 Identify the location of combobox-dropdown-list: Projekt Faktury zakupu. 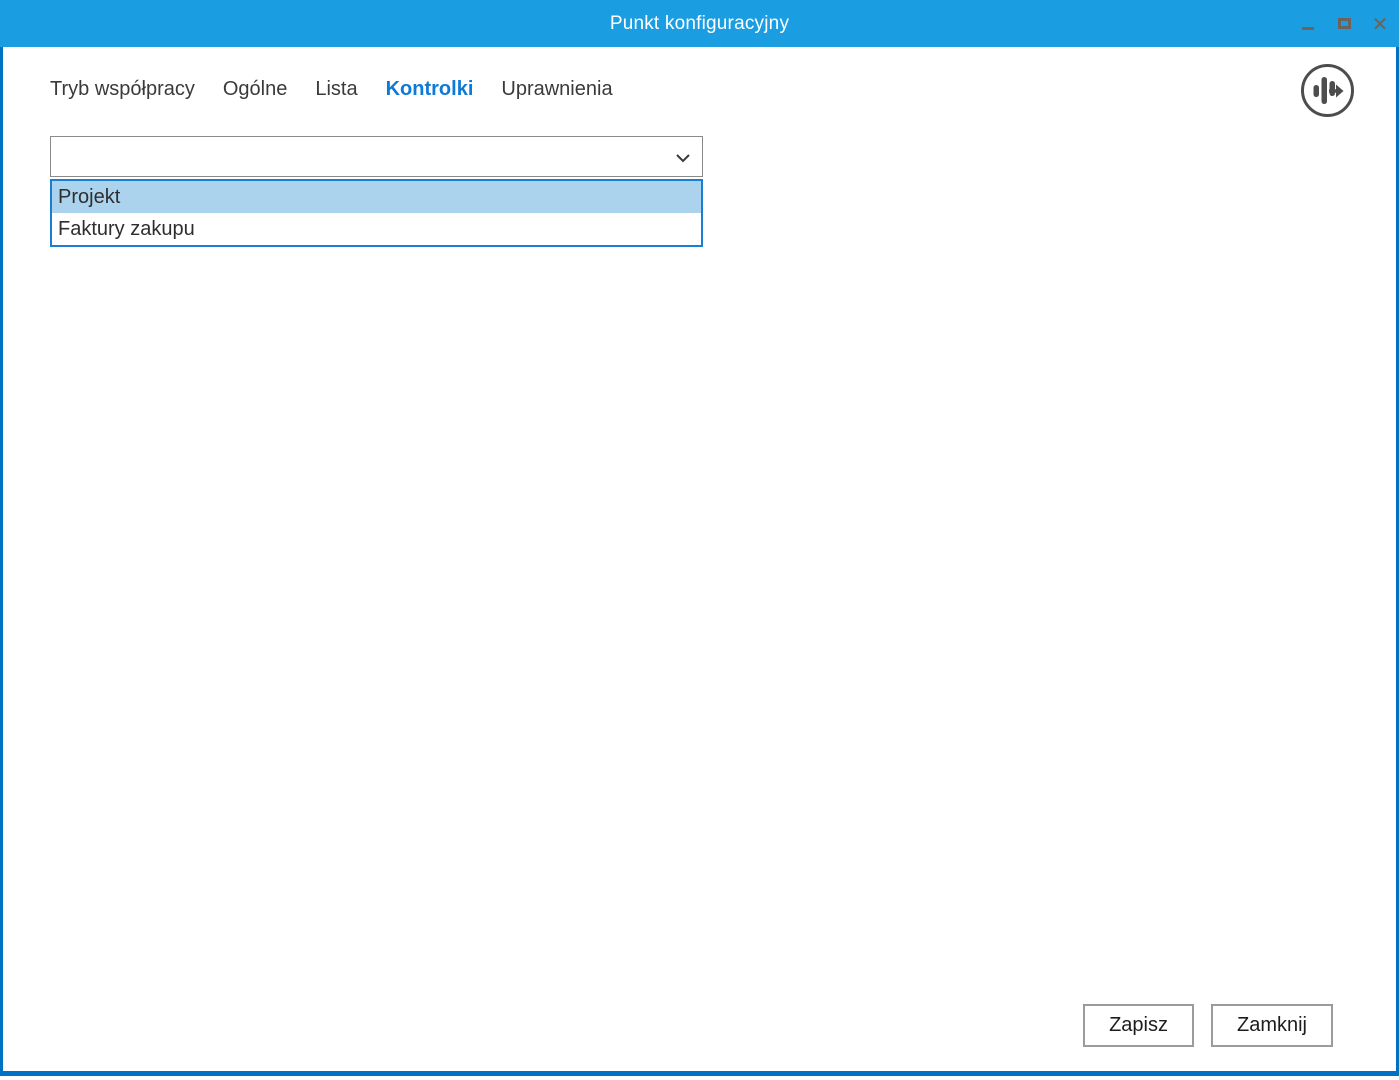
(376, 213).